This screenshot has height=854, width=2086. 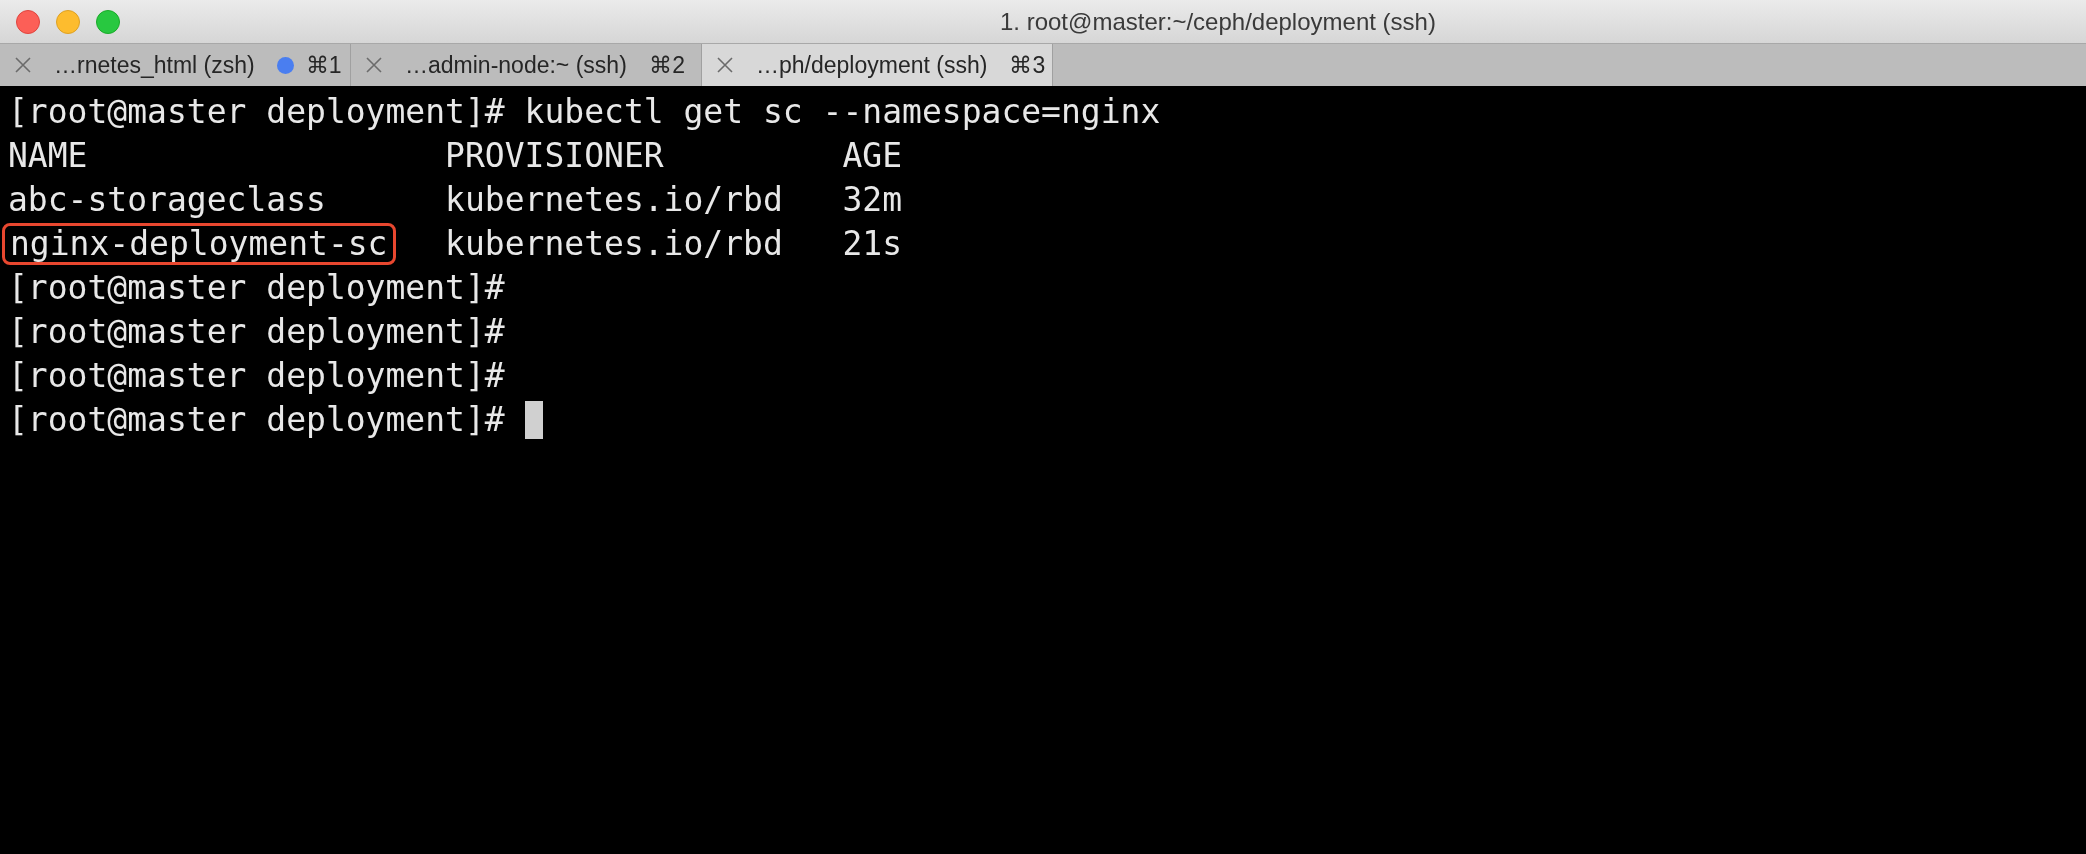 What do you see at coordinates (872, 199) in the screenshot?
I see `table-cell: 32m` at bounding box center [872, 199].